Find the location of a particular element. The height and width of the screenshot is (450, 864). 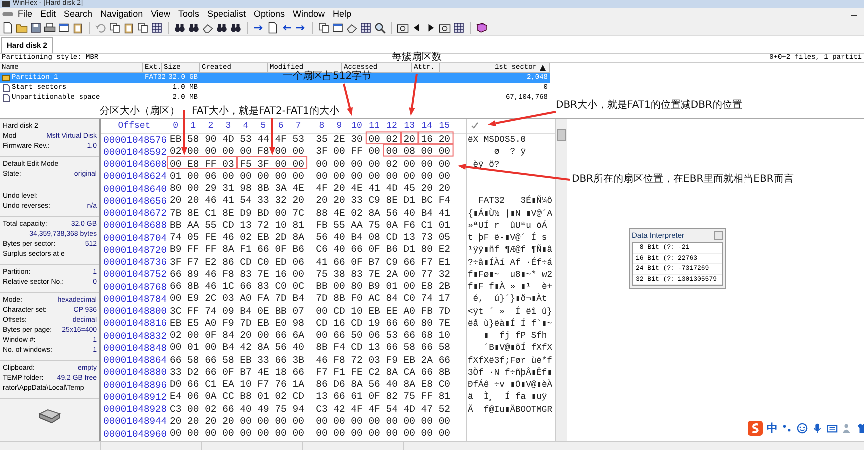

hex-byte: 80 is located at coordinates (176, 189).